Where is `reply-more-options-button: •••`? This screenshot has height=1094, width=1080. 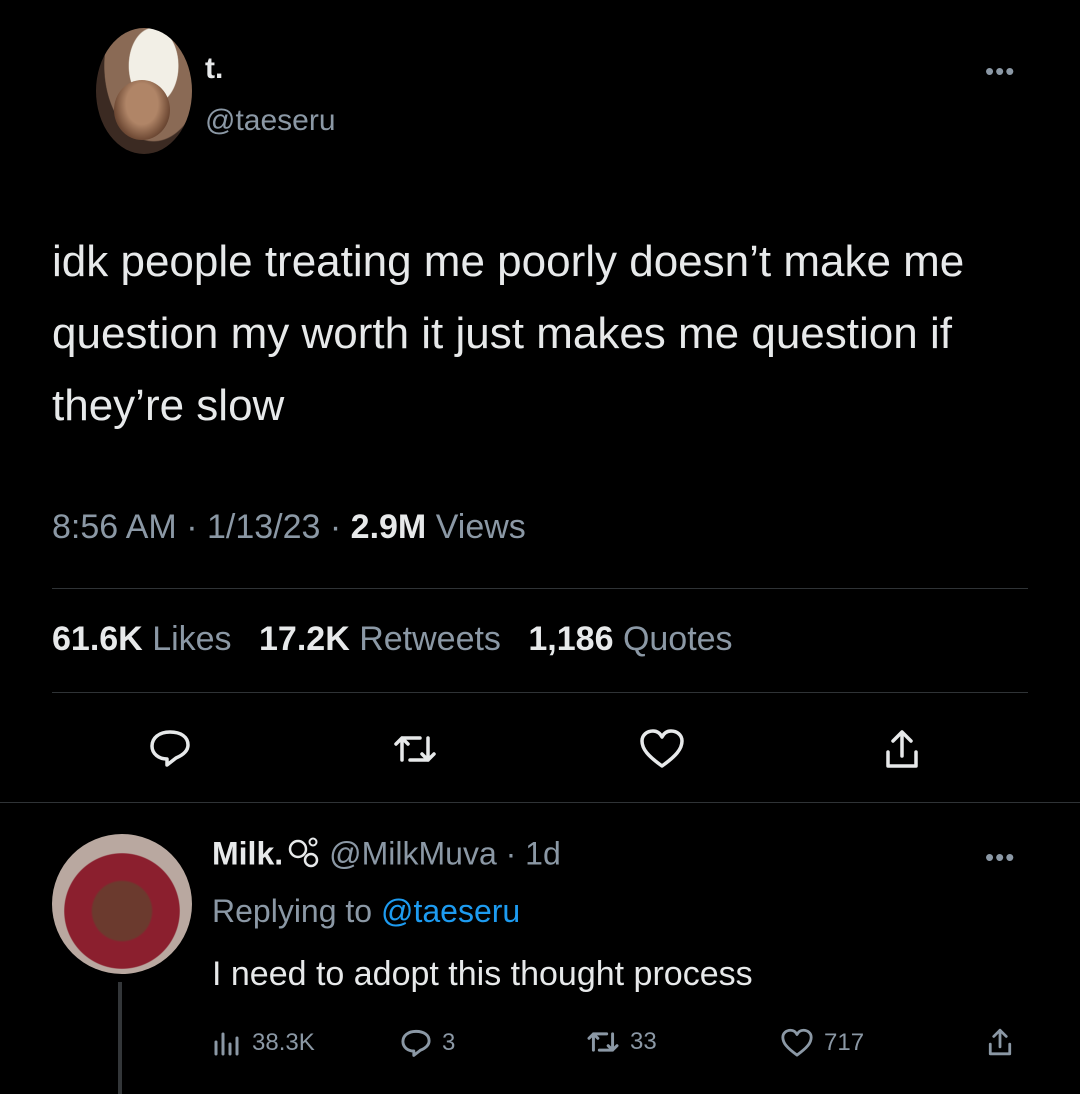 reply-more-options-button: ••• is located at coordinates (1000, 857).